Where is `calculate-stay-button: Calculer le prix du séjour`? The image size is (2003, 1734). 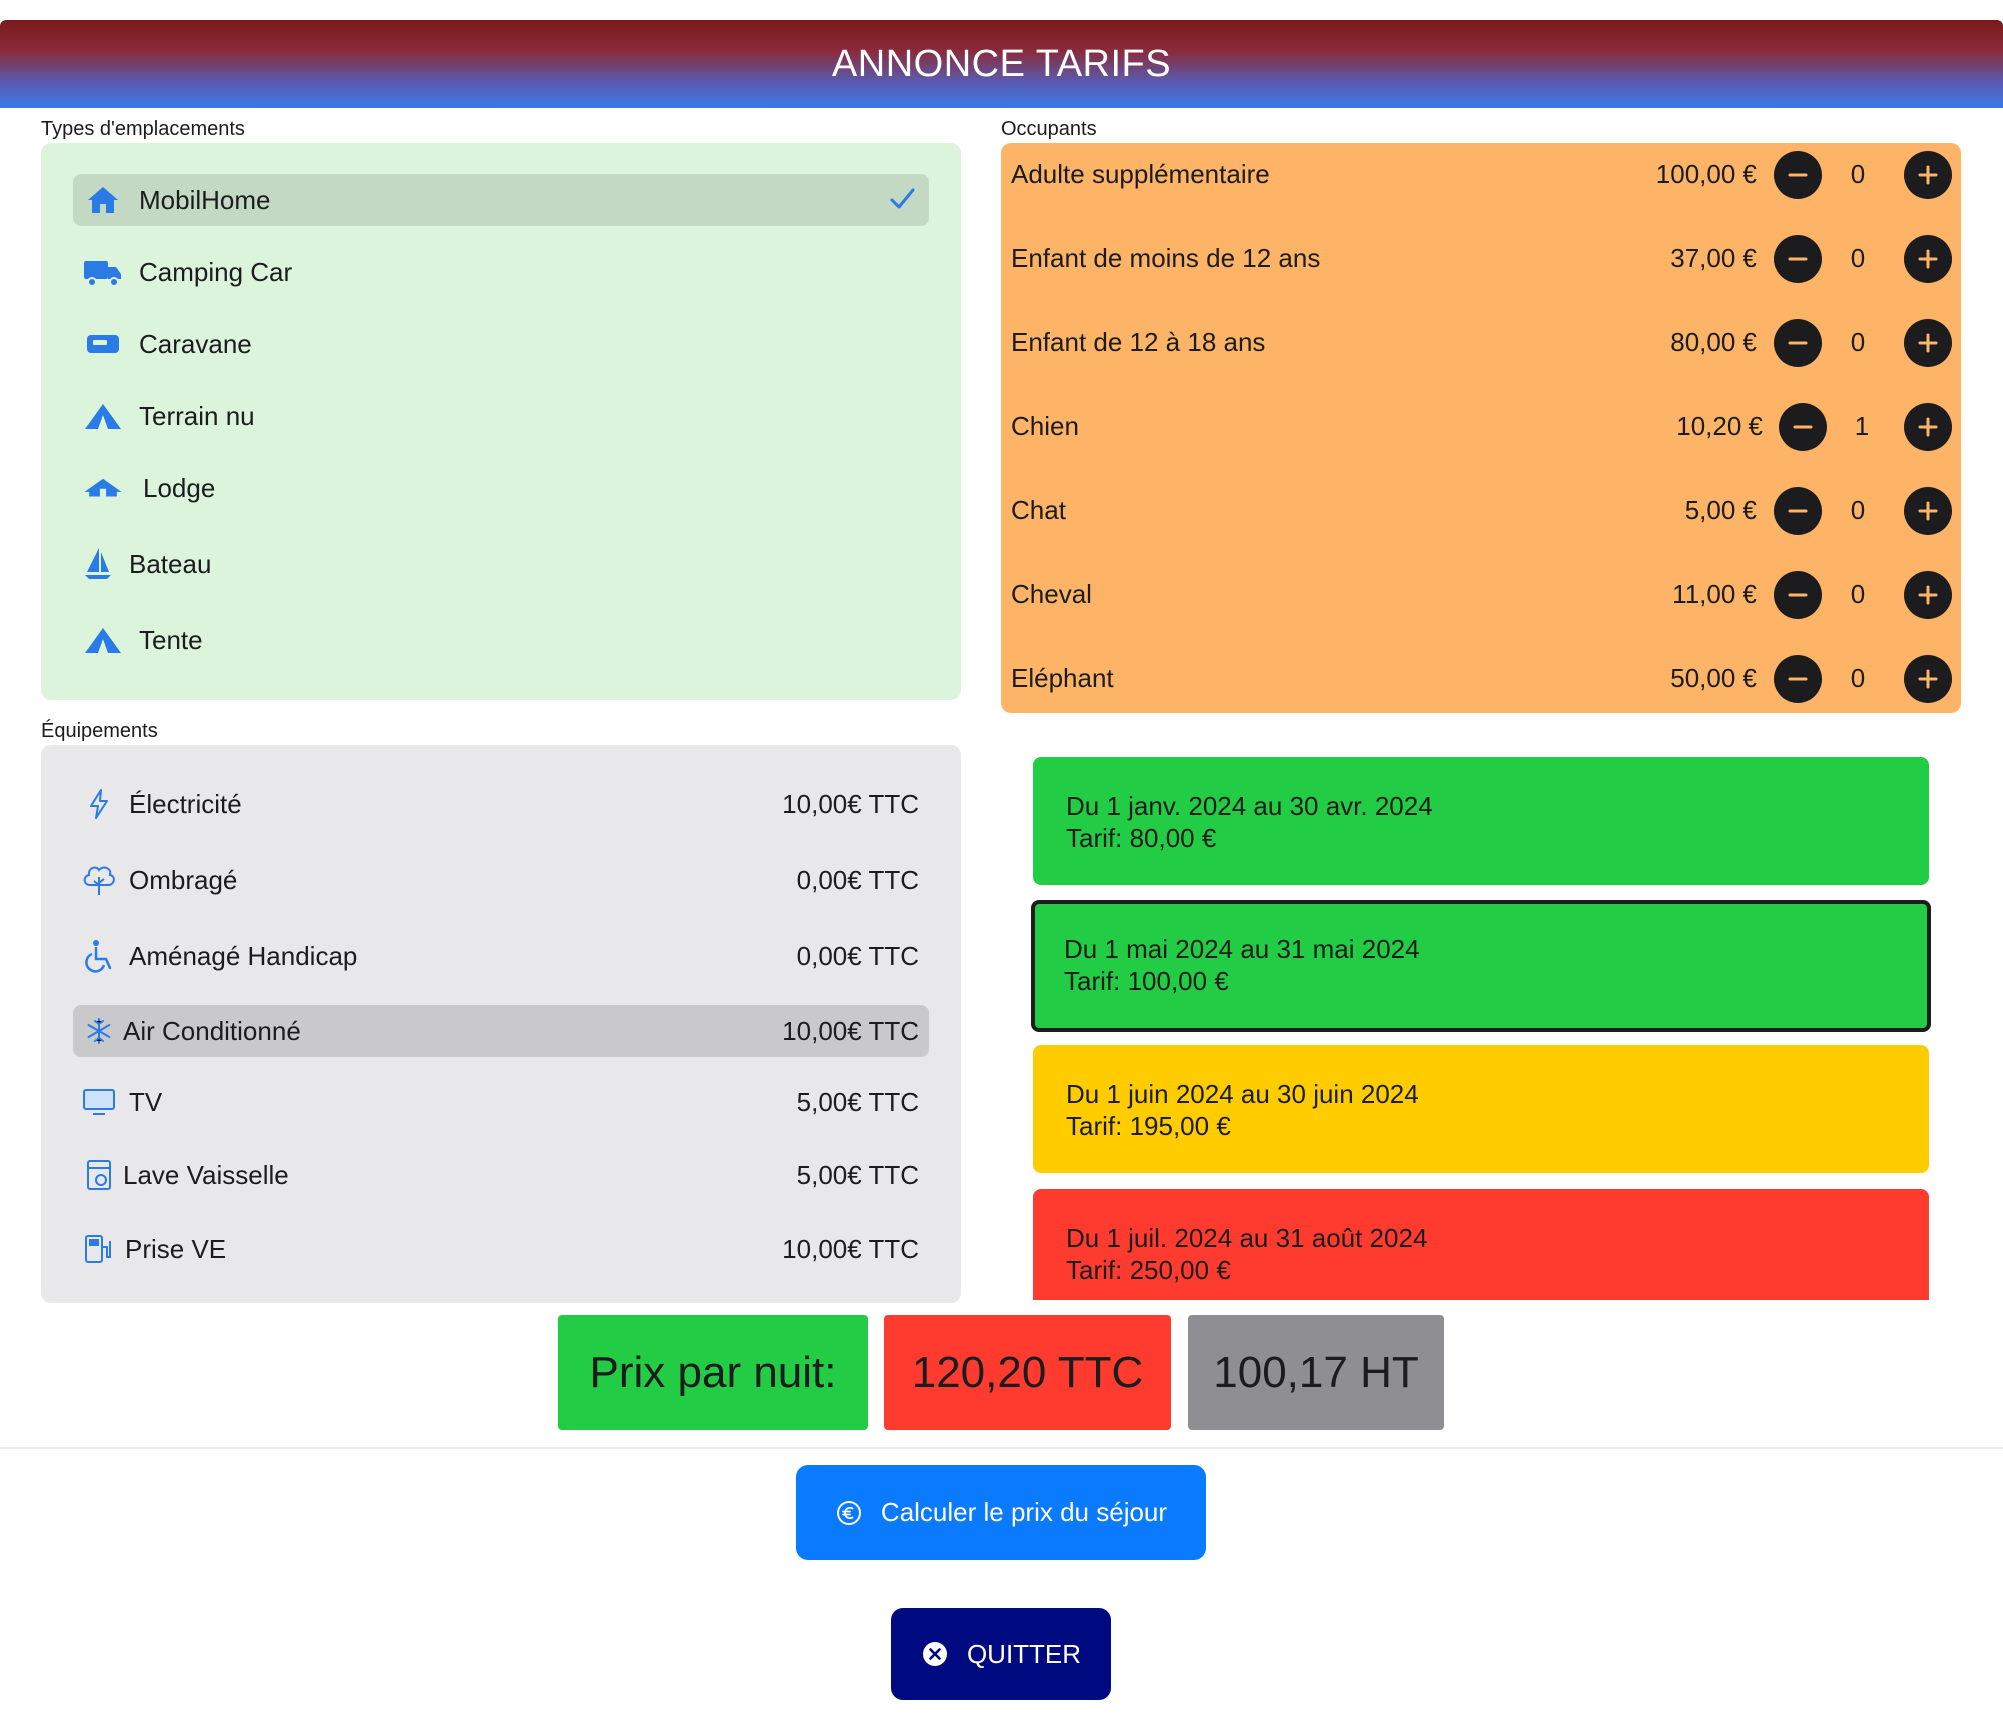
calculate-stay-button: Calculer le prix du séjour is located at coordinates (1001, 1512).